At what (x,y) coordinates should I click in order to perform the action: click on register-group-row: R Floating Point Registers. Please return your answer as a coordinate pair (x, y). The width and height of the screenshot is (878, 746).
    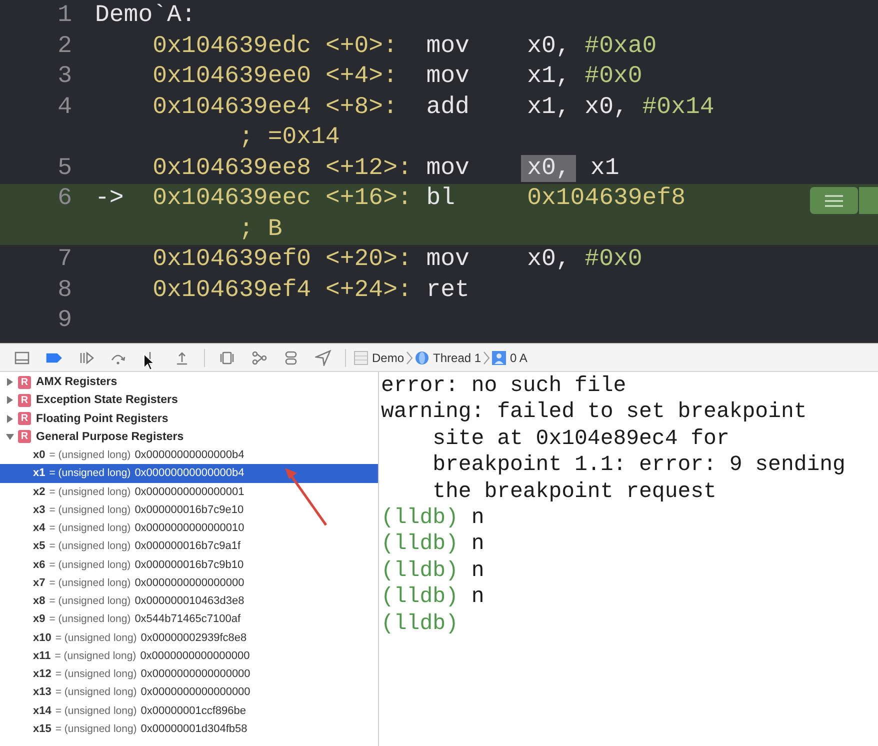
    Looking at the image, I should click on (189, 419).